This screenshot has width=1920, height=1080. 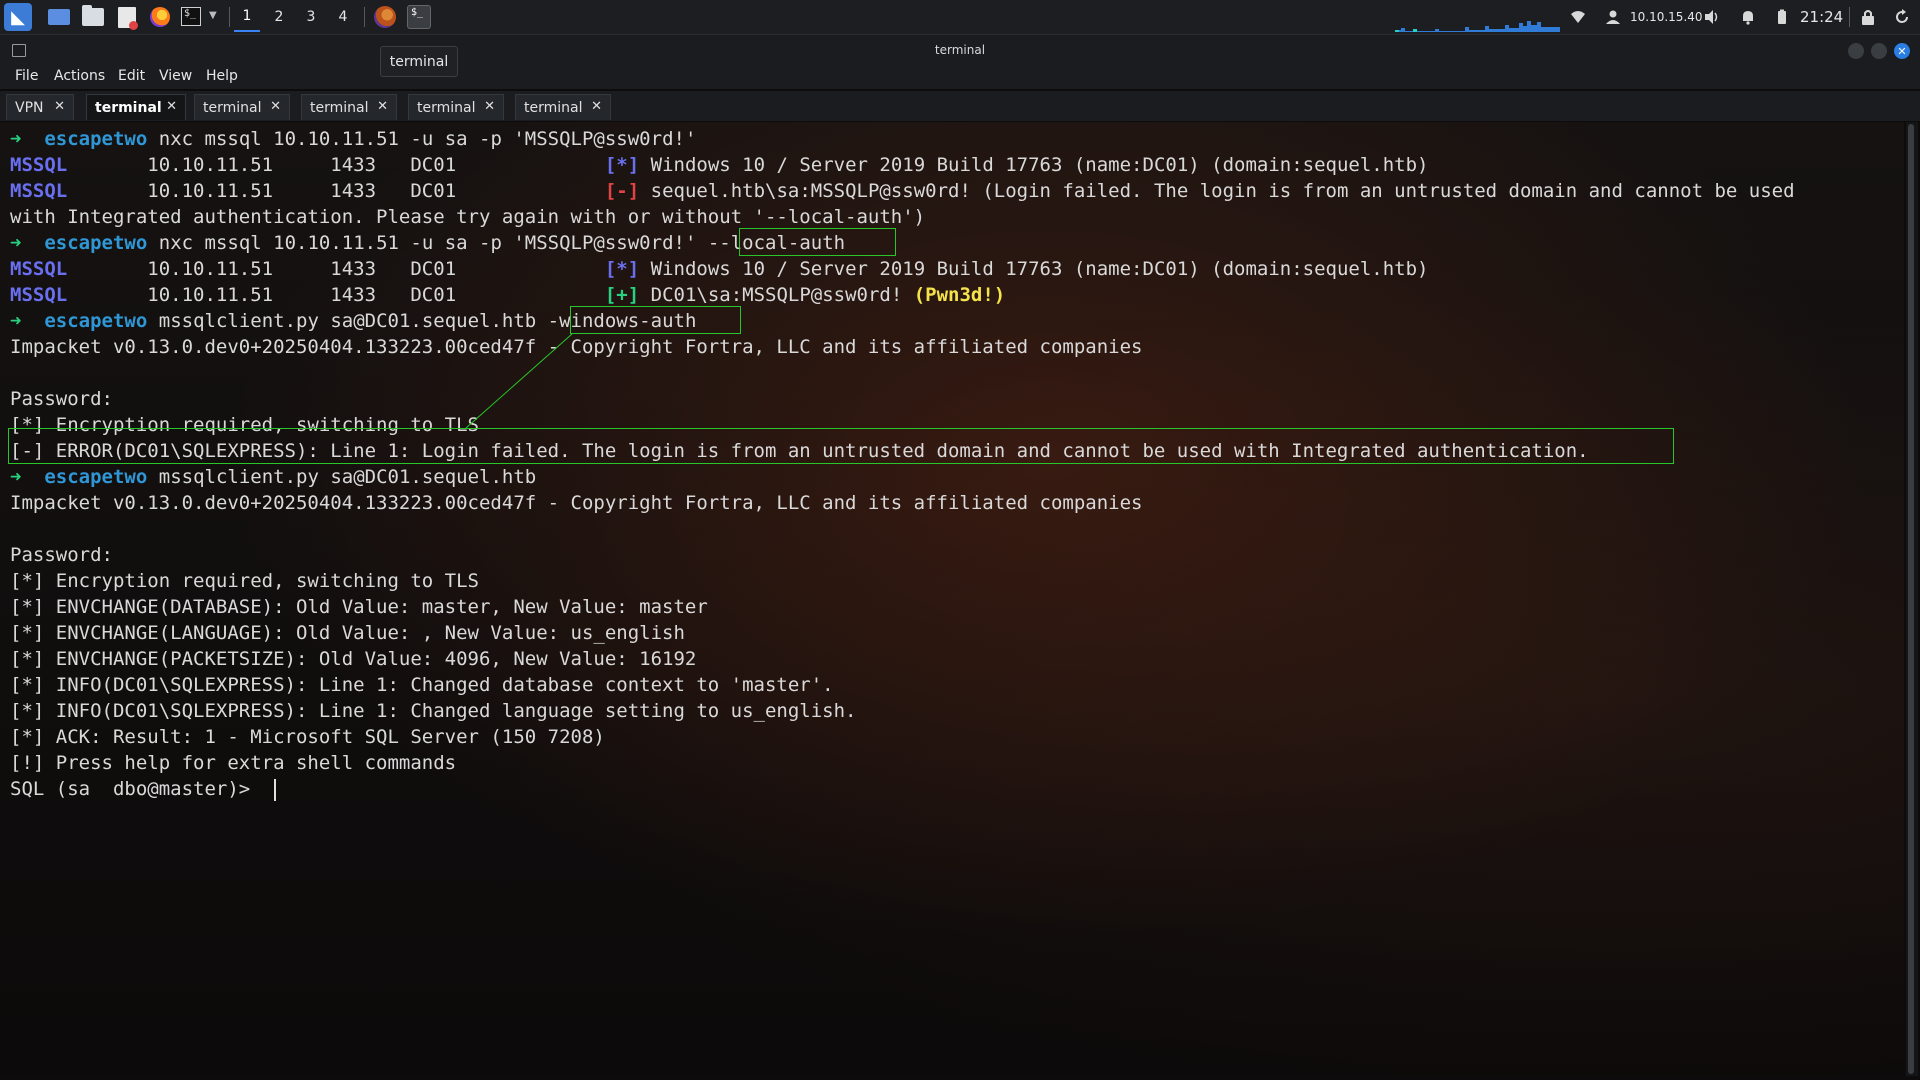 I want to click on tab-terminal-1: terminal ✕, so click(x=136, y=107).